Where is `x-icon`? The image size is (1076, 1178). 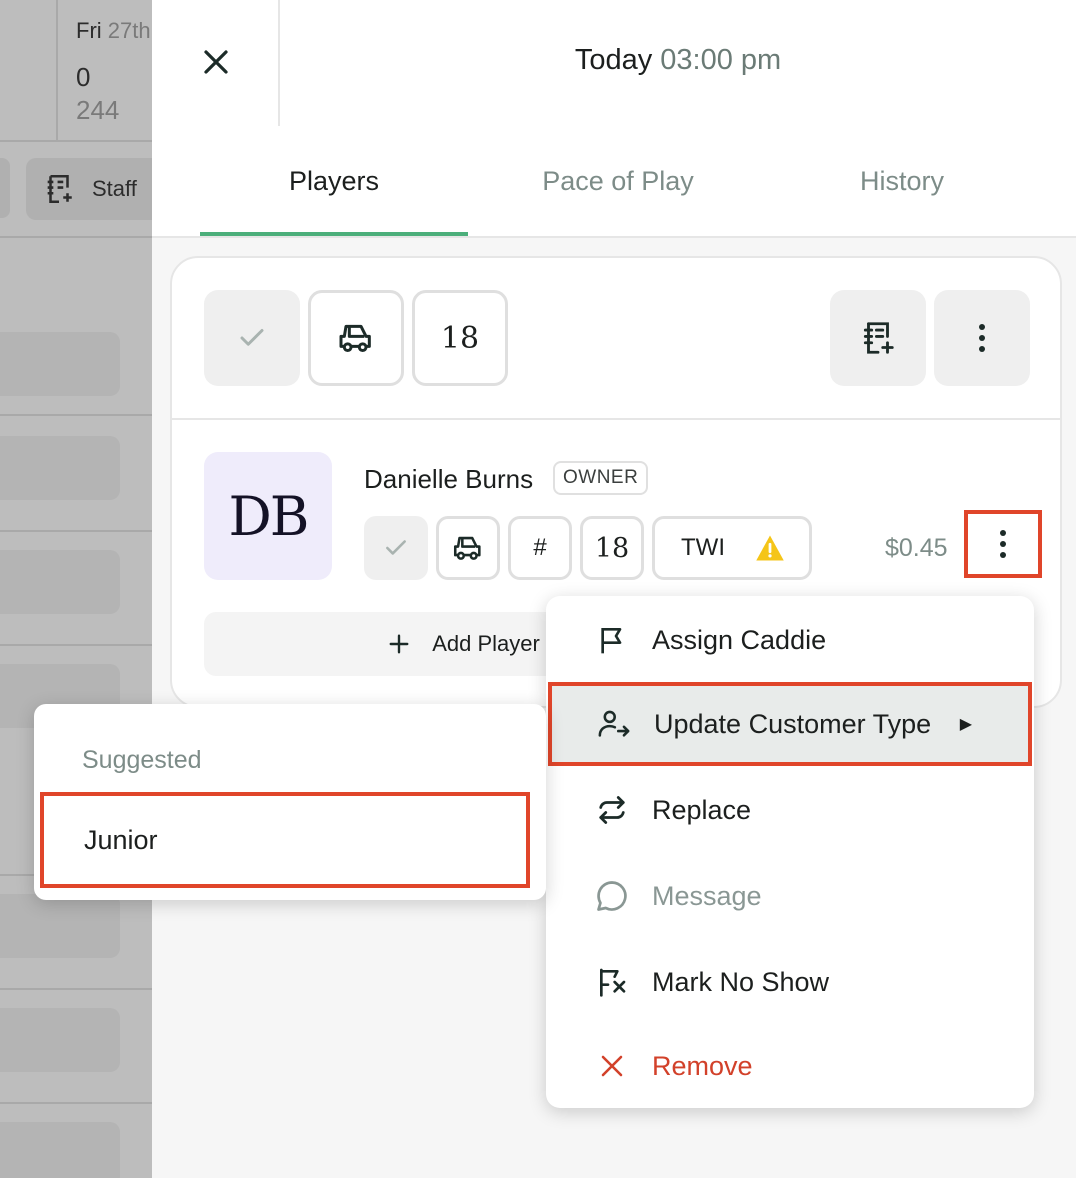 x-icon is located at coordinates (612, 1066).